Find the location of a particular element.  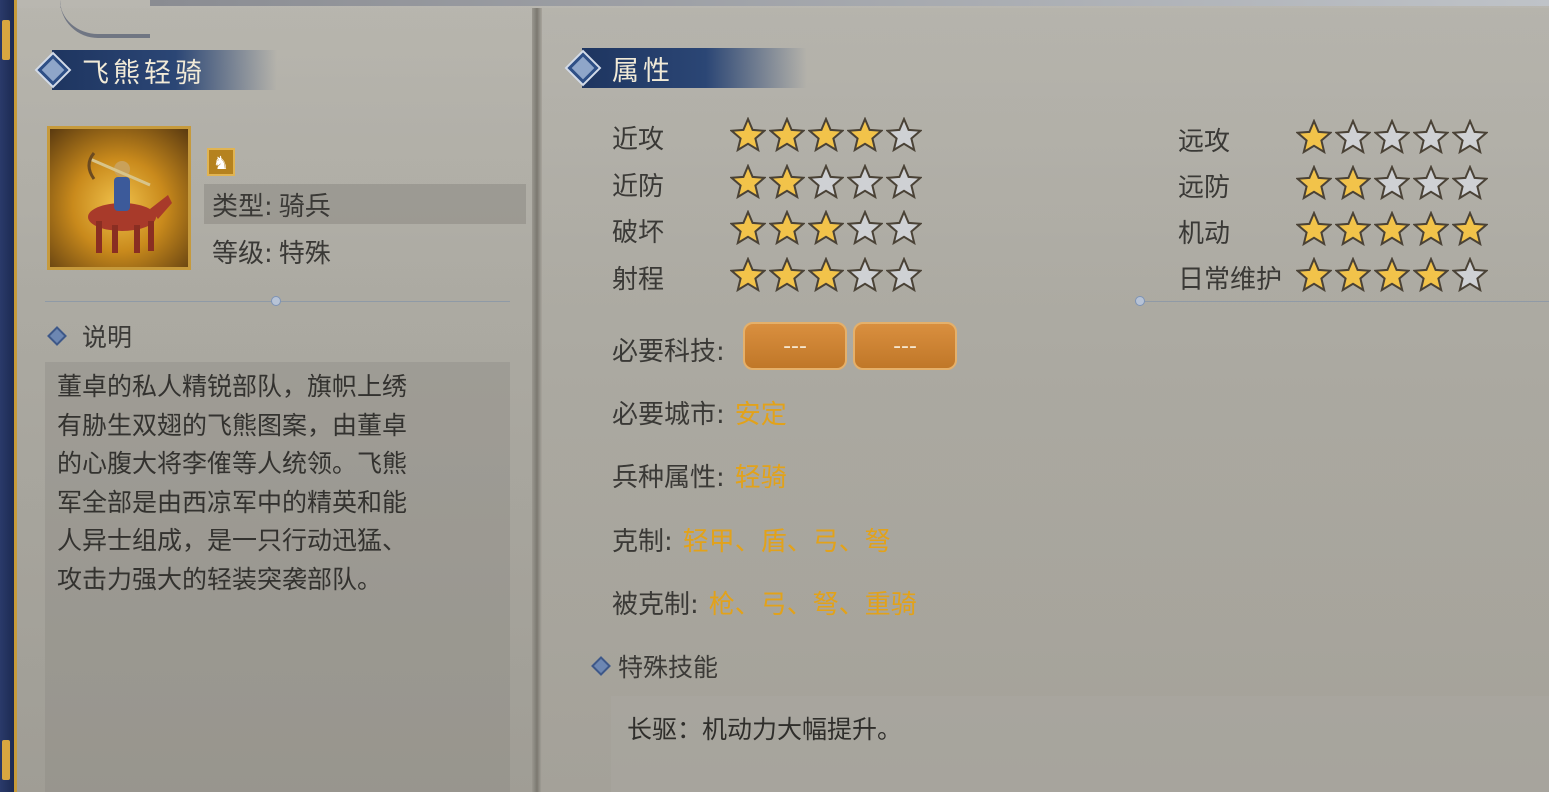

countered-by-value: 枪、弓、弩、重骑 is located at coordinates (812, 605).